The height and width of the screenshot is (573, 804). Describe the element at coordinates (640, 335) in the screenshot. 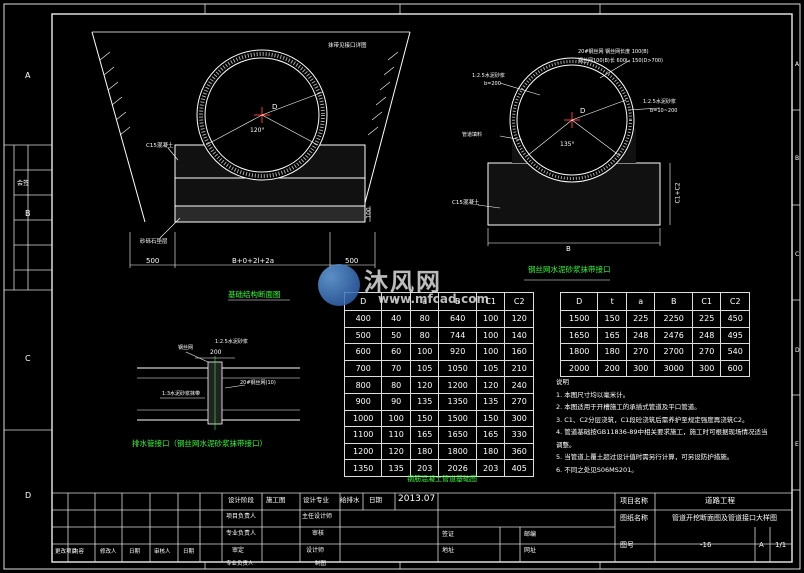

I see `right-table-cell: 248` at that location.